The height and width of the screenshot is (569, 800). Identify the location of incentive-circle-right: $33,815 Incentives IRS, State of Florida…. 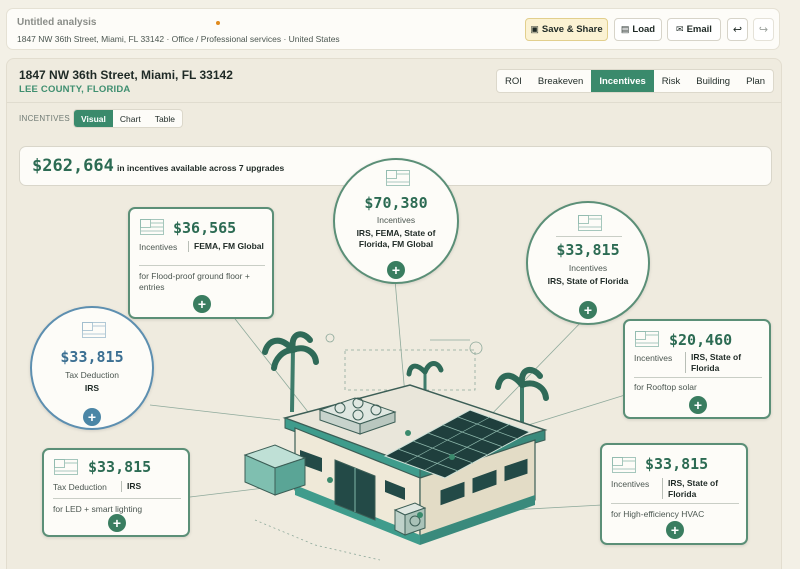
(588, 263).